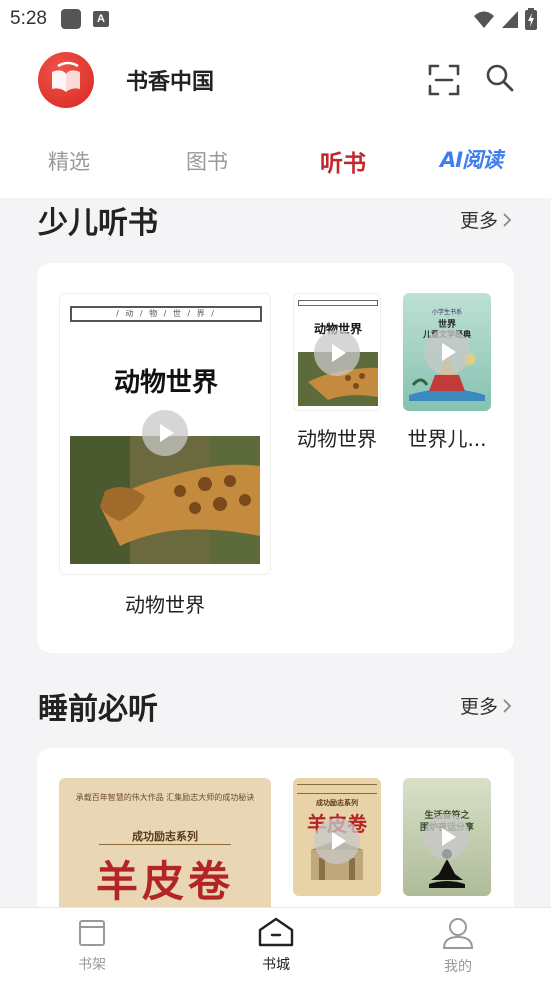 This screenshot has width=551, height=981. What do you see at coordinates (343, 161) in the screenshot?
I see `tab-audiobooks: 听书` at bounding box center [343, 161].